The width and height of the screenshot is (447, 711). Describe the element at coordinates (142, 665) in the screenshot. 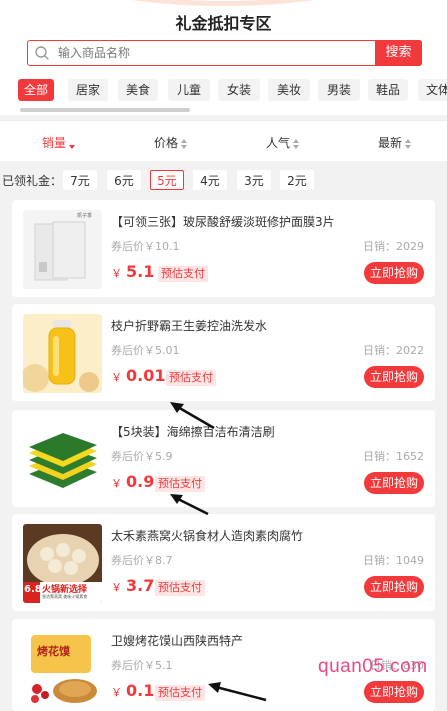

I see `coupon-price: 券后价￥5.1` at that location.